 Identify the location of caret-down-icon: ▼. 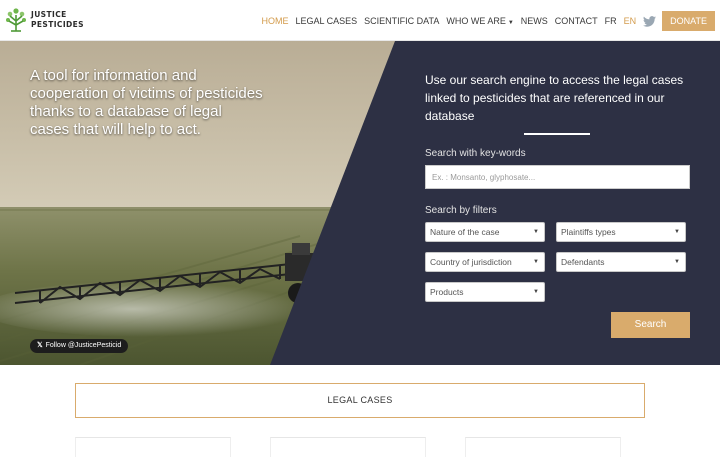
(510, 23).